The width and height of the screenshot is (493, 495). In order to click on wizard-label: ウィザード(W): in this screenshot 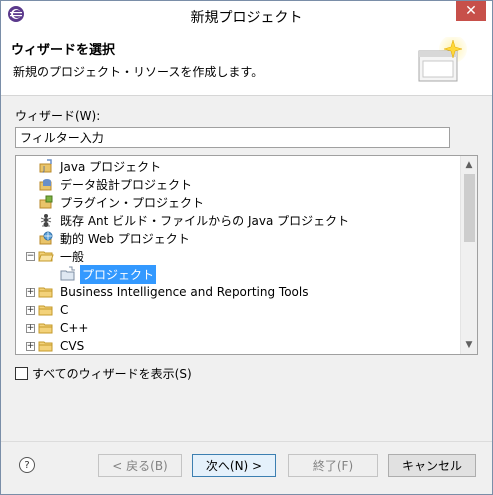, I will do `click(58, 116)`.